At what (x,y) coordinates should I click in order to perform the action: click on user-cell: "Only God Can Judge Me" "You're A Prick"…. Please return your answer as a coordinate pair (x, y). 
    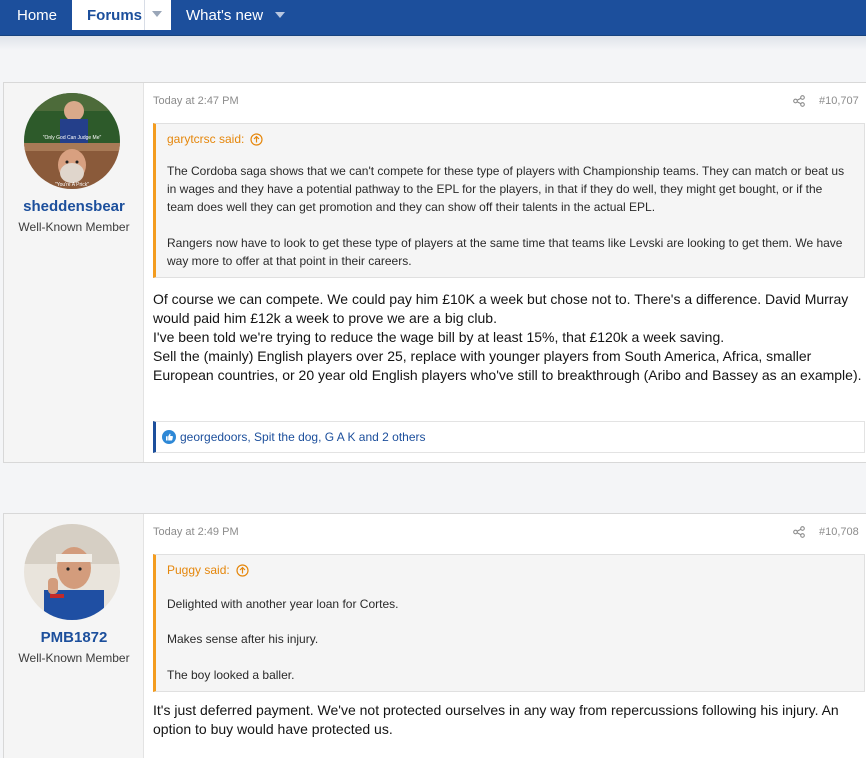
    Looking at the image, I should click on (74, 272).